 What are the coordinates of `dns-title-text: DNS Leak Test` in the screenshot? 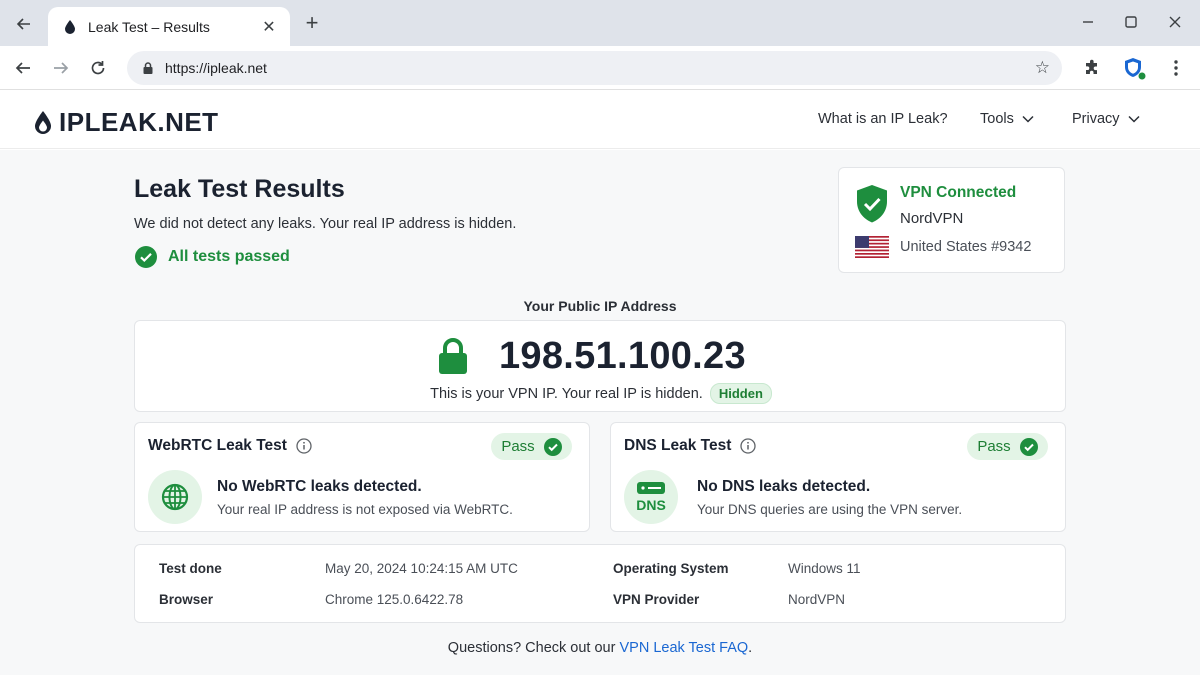 It's located at (678, 445).